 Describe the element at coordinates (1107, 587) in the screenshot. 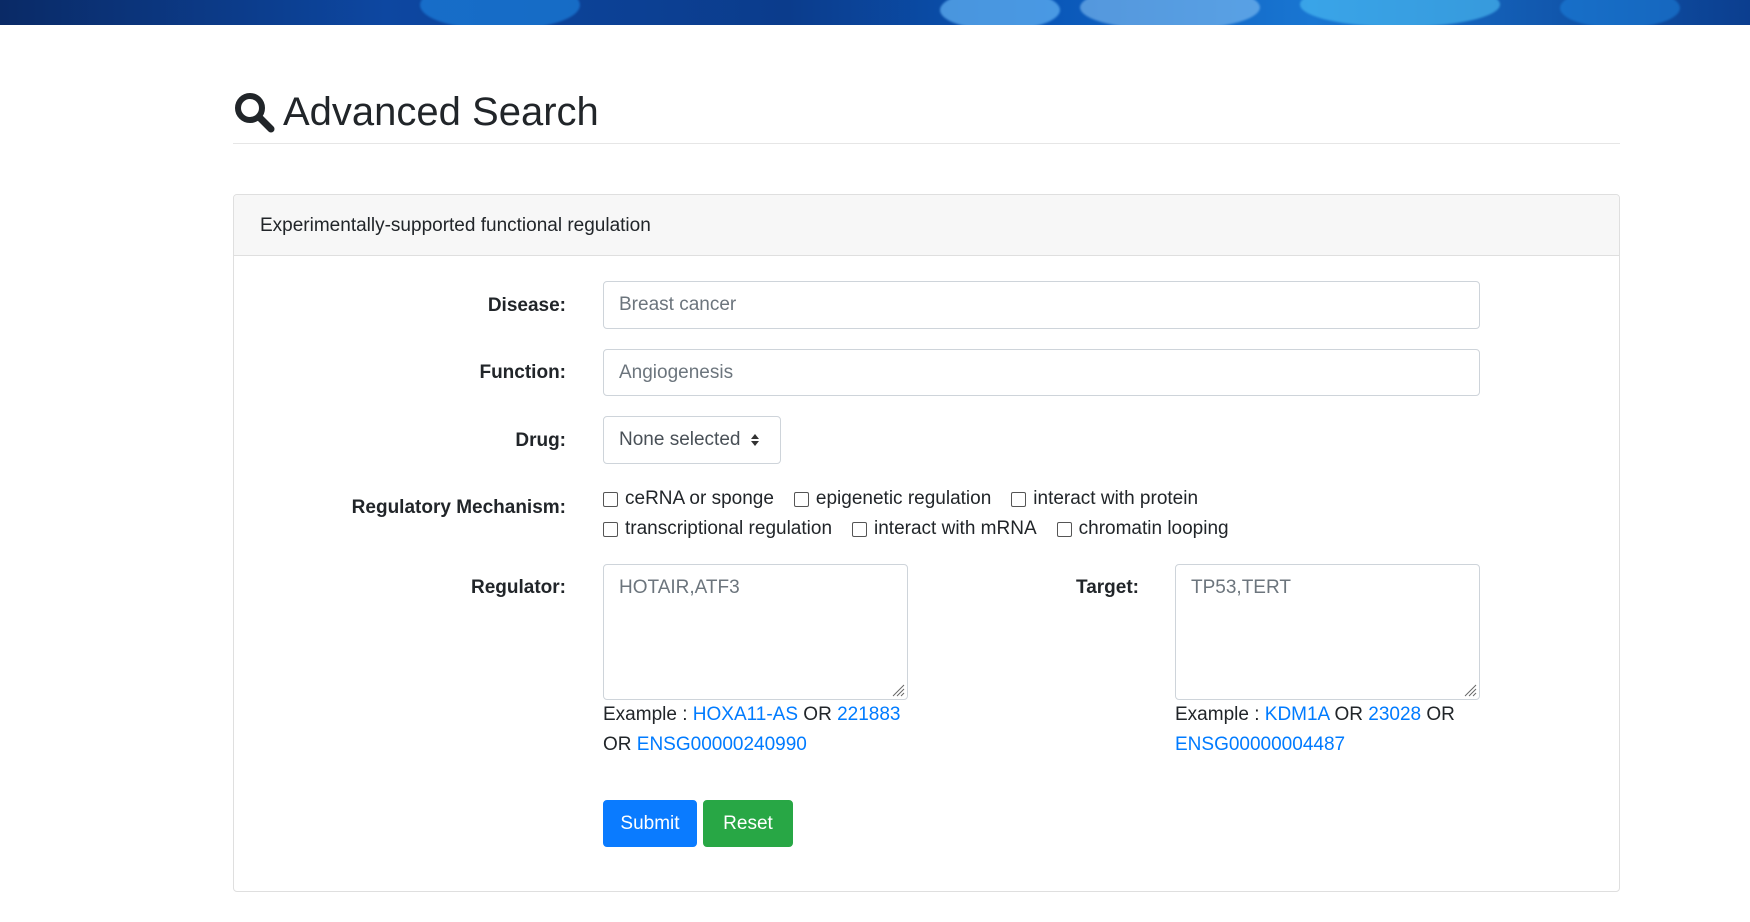

I see `target-label: Target:` at that location.